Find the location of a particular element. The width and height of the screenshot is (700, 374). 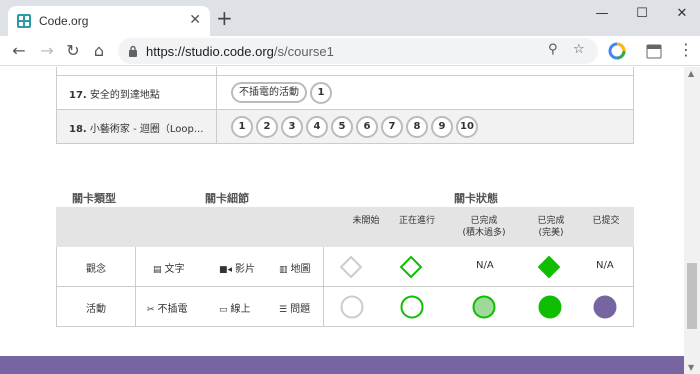

lock-icon is located at coordinates (133, 51).